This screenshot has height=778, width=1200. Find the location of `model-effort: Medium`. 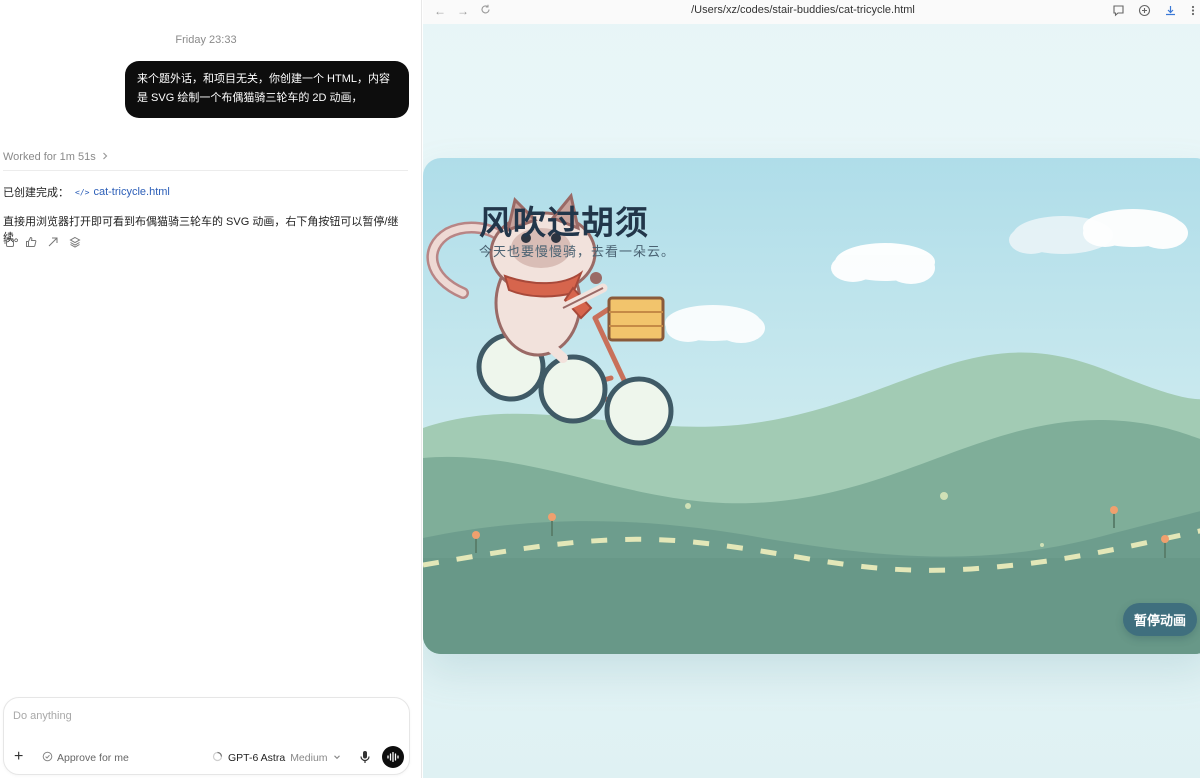

model-effort: Medium is located at coordinates (309, 758).